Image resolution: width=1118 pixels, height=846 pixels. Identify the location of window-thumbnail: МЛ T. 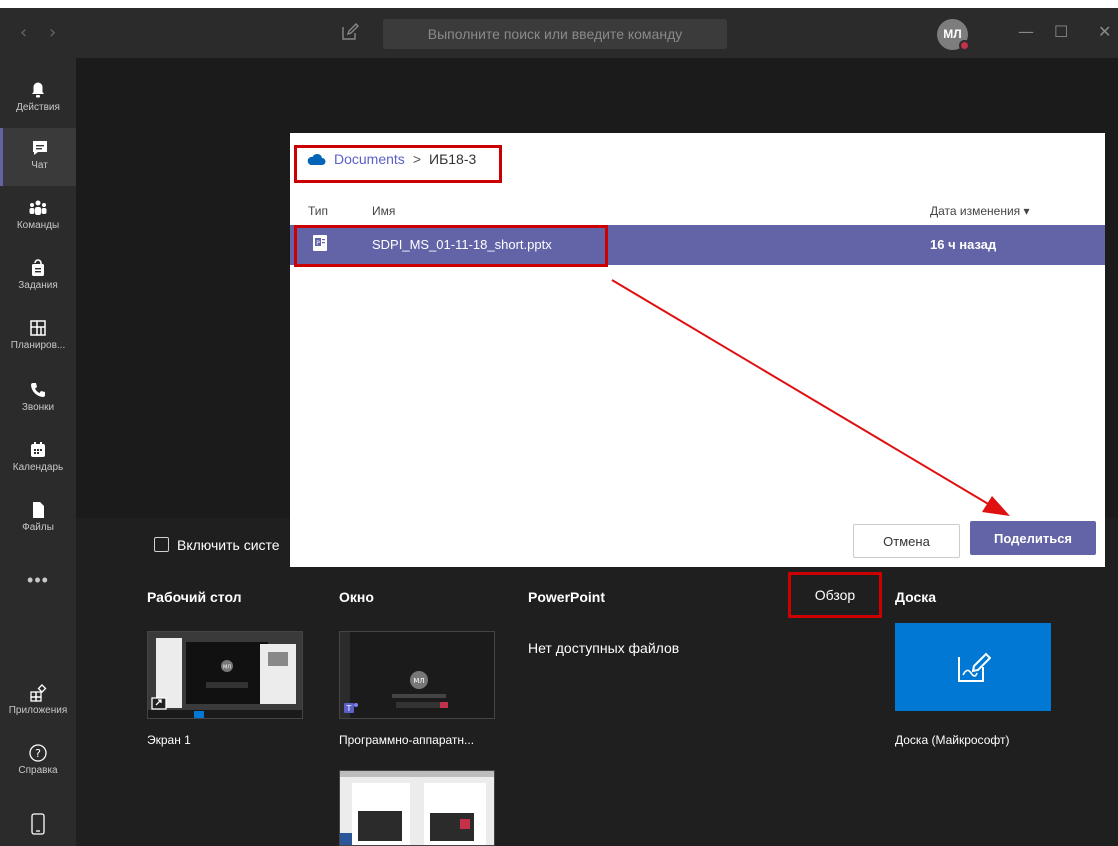
(417, 675).